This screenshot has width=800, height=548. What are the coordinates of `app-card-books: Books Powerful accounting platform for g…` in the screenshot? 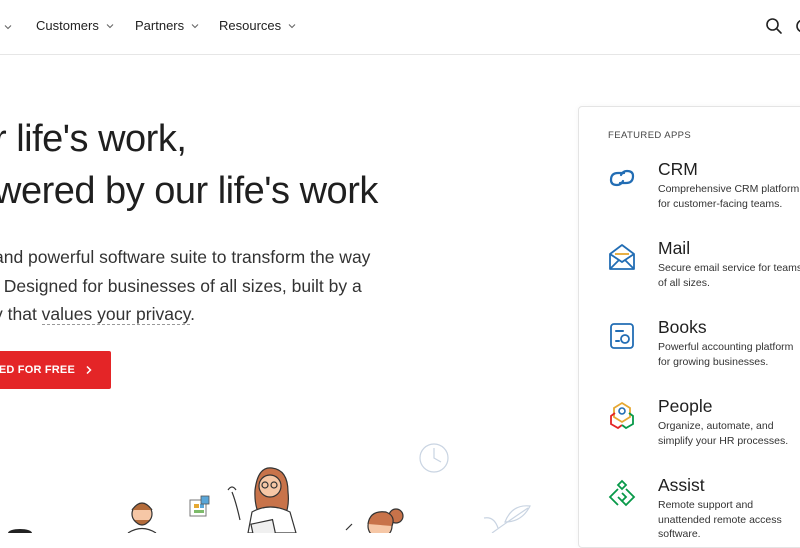 It's located at (703, 353).